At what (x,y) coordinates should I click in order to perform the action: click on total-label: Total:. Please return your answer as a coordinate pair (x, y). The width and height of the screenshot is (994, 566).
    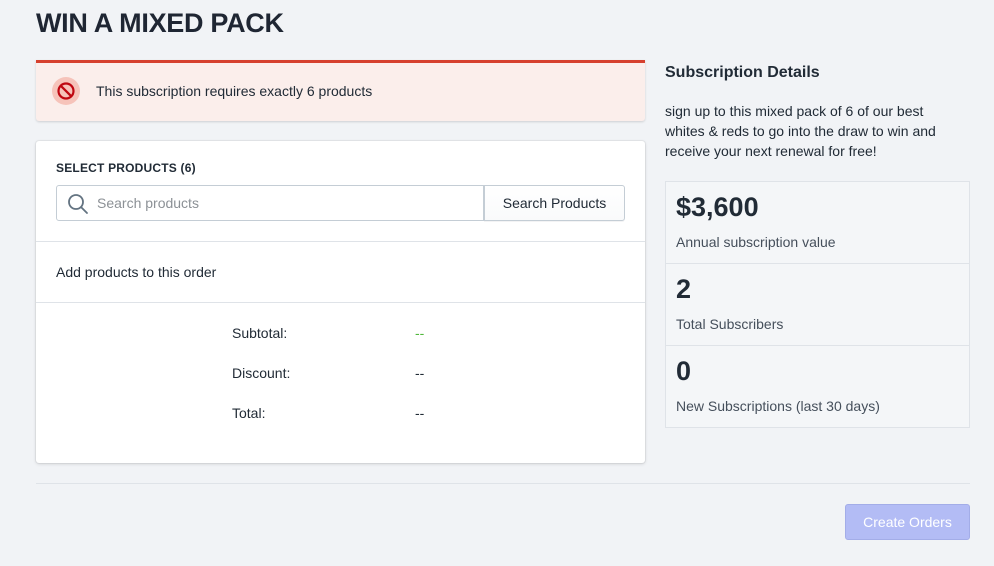
    Looking at the image, I should click on (249, 413).